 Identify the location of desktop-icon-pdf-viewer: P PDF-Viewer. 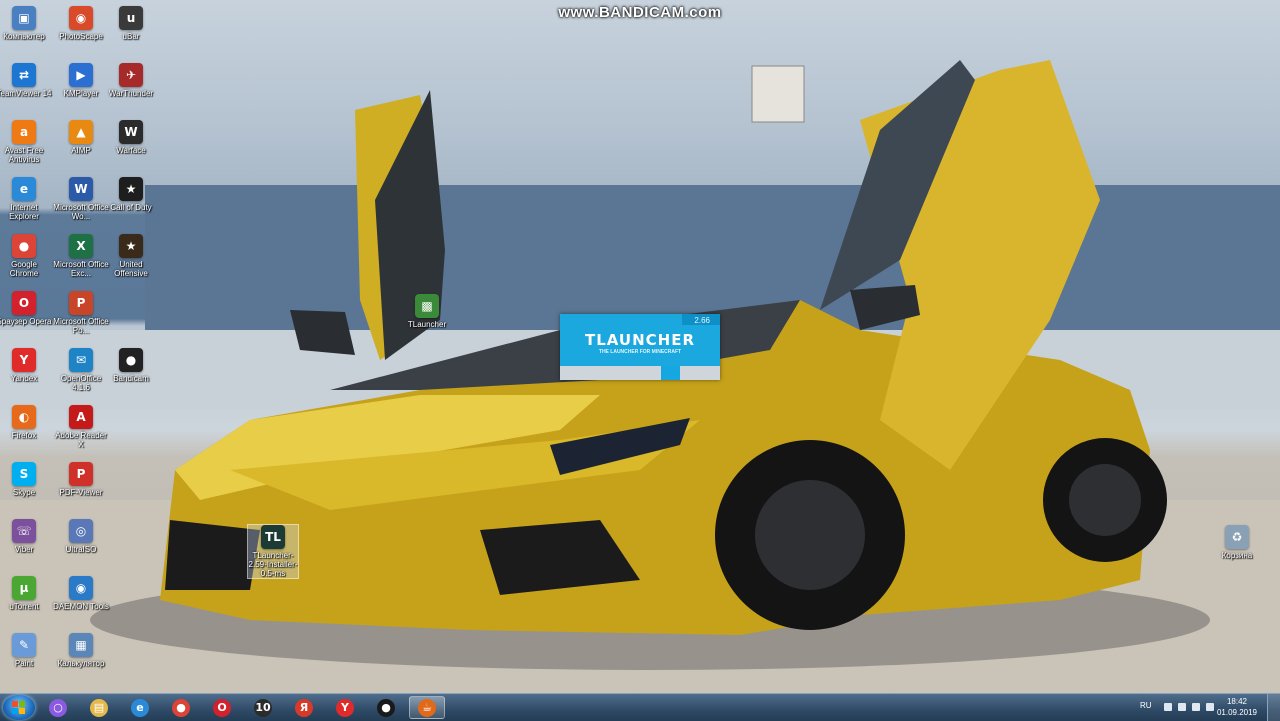
(81, 479).